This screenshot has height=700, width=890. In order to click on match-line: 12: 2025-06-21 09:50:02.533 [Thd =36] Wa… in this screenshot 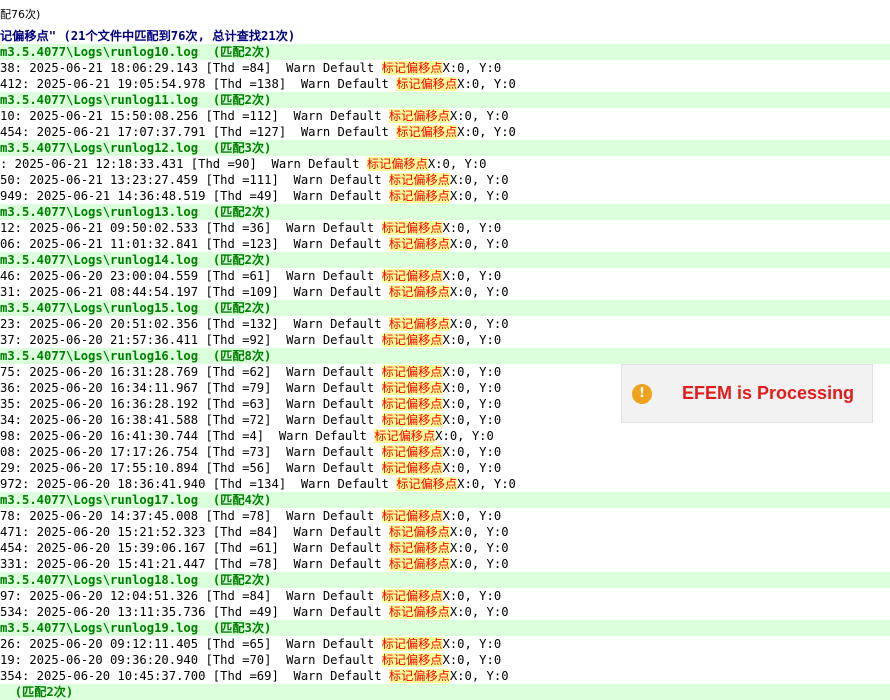, I will do `click(445, 228)`.